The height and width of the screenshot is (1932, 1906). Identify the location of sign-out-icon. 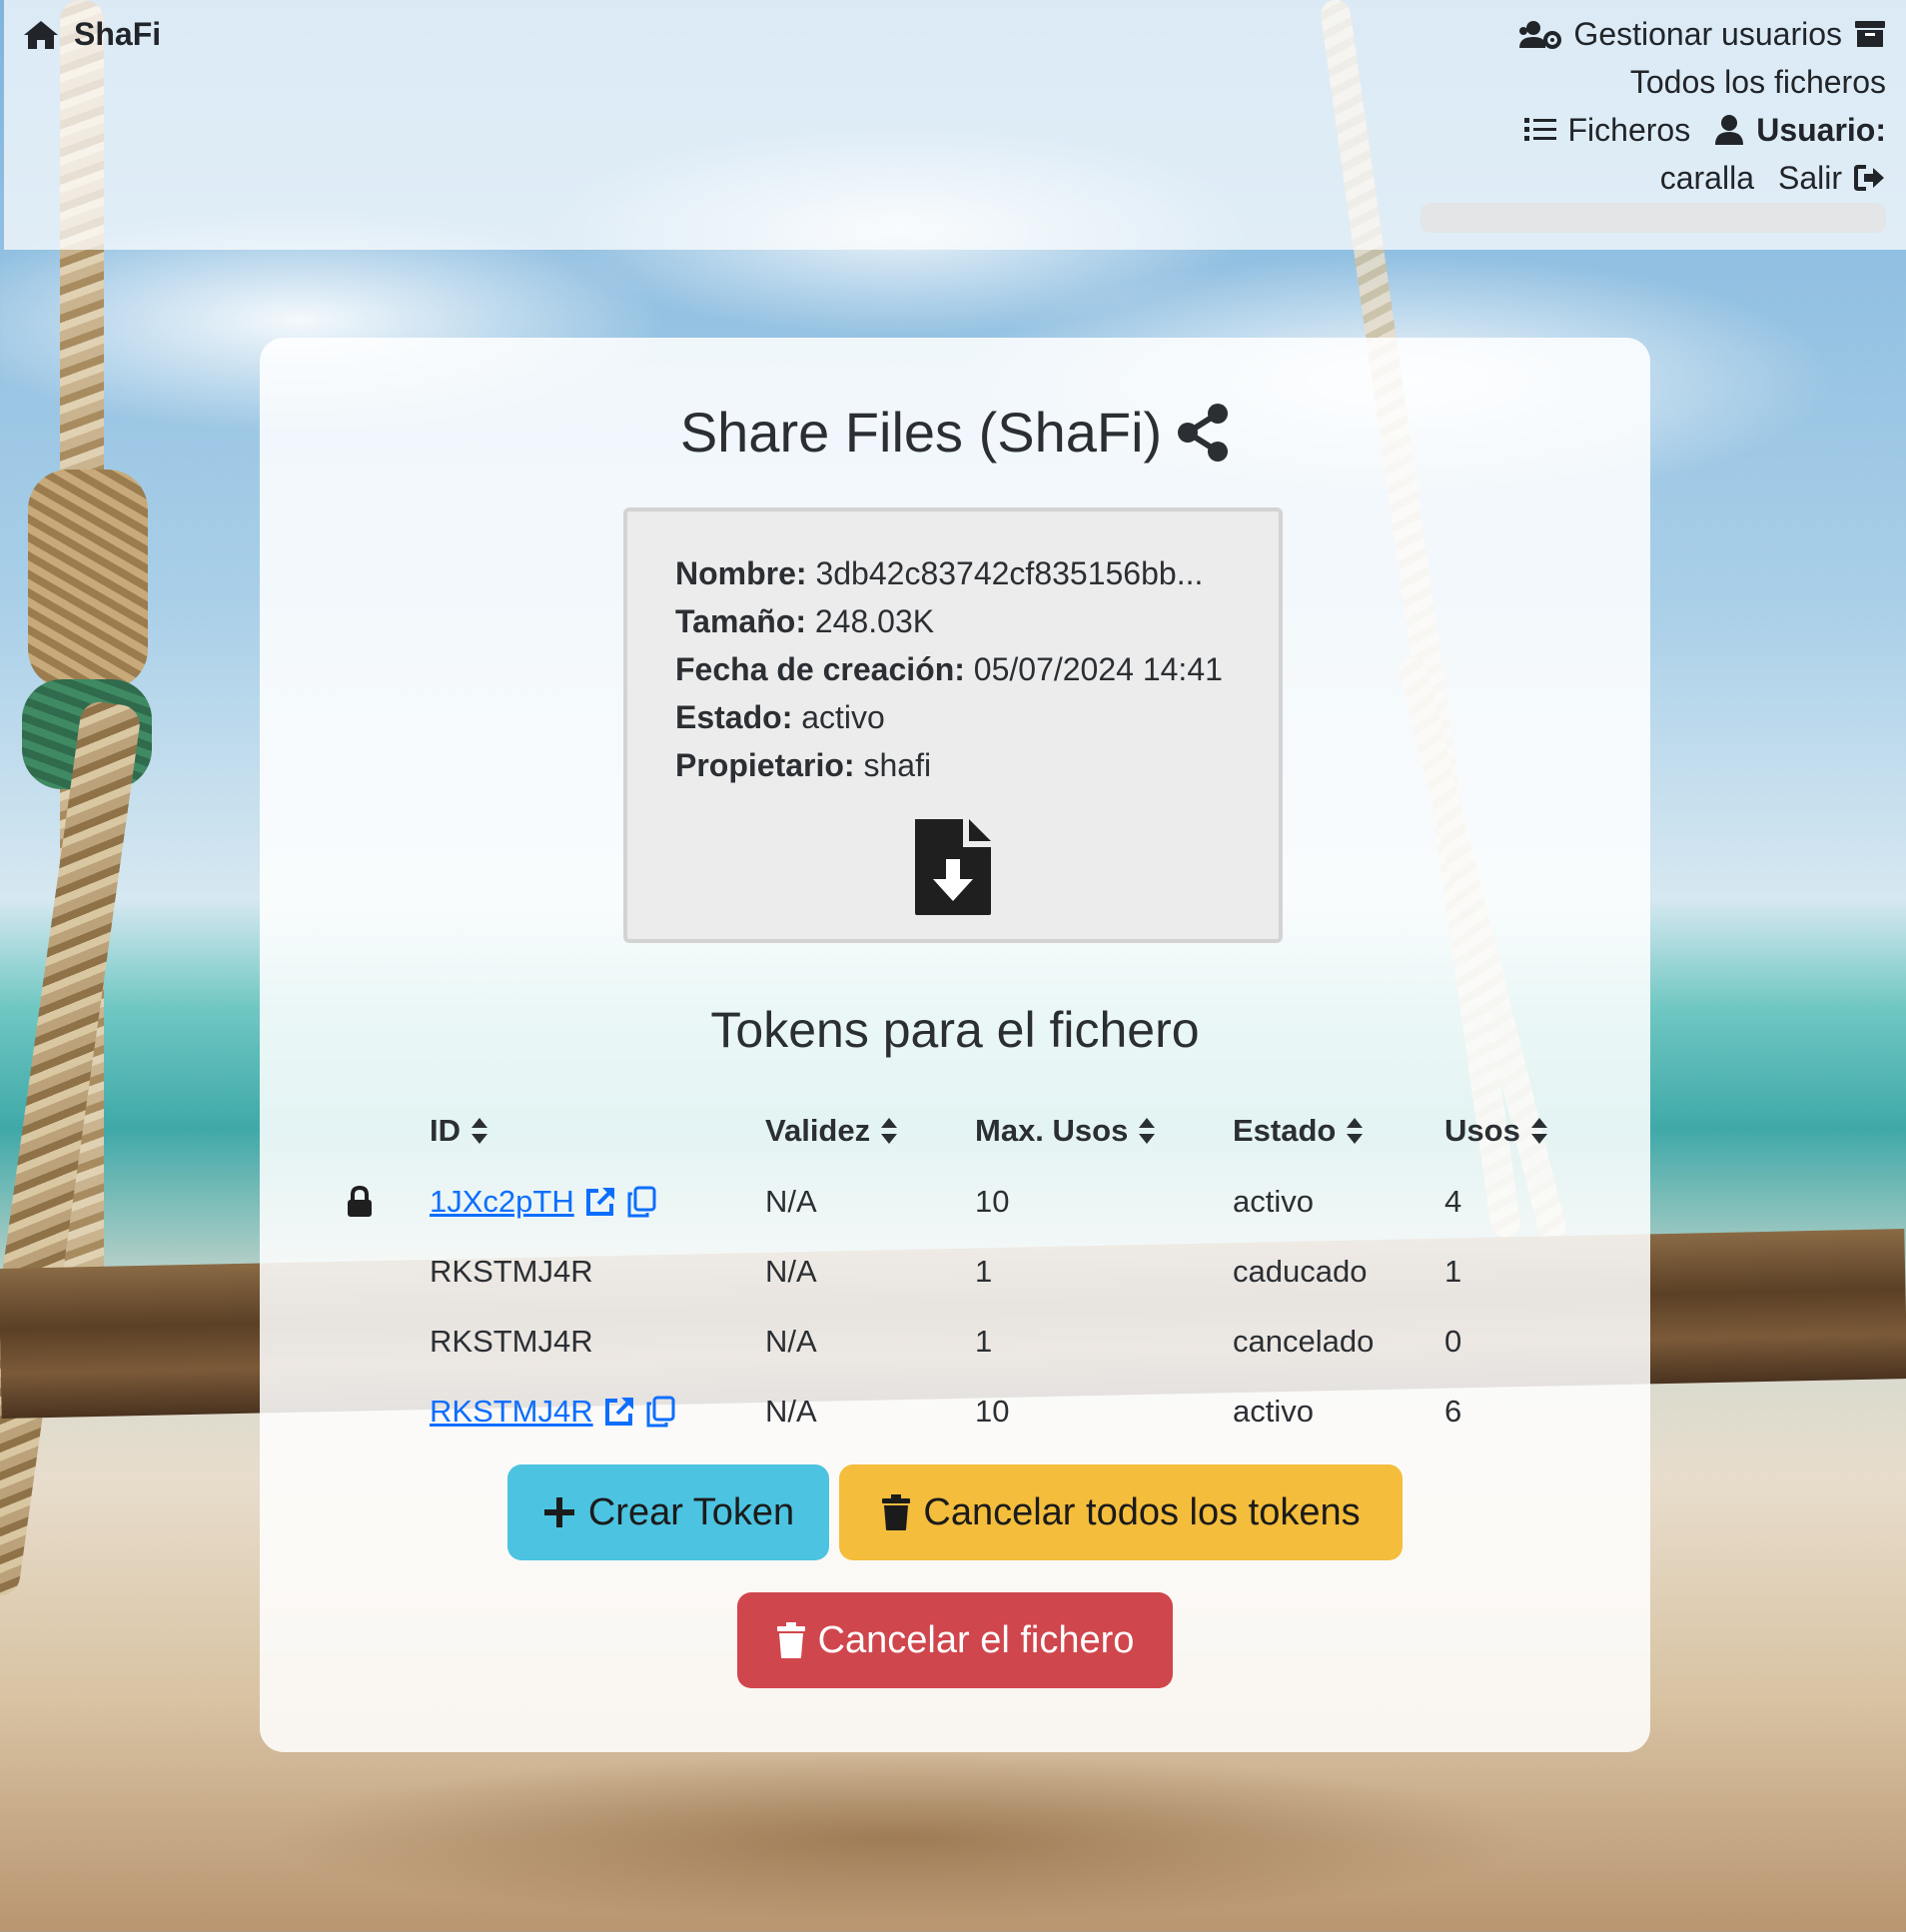
(1869, 178).